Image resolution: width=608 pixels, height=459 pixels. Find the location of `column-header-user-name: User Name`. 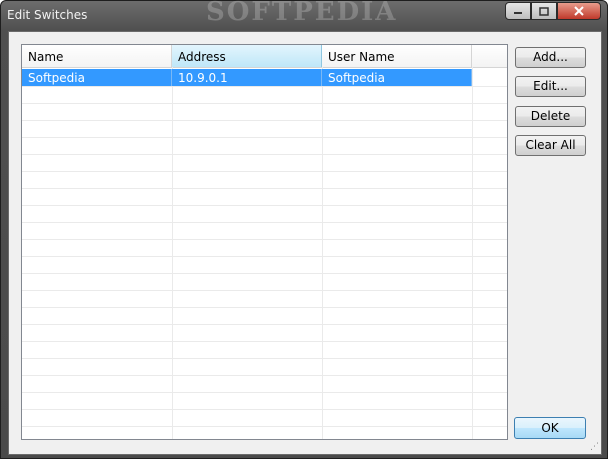

column-header-user-name: User Name is located at coordinates (397, 56).